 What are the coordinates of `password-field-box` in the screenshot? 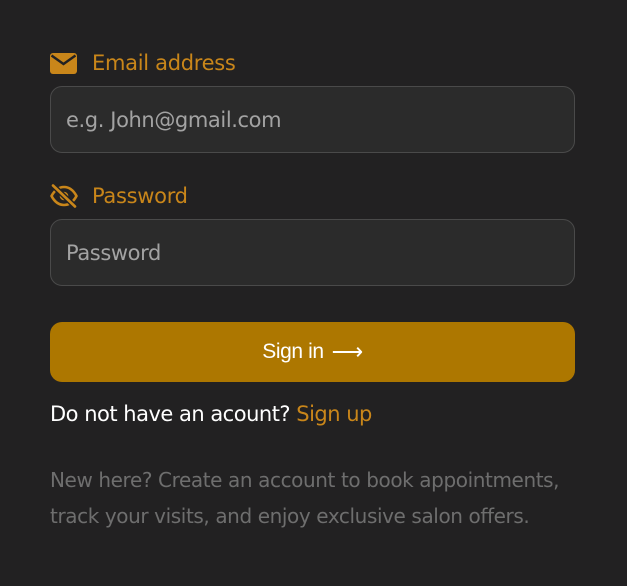 It's located at (312, 252).